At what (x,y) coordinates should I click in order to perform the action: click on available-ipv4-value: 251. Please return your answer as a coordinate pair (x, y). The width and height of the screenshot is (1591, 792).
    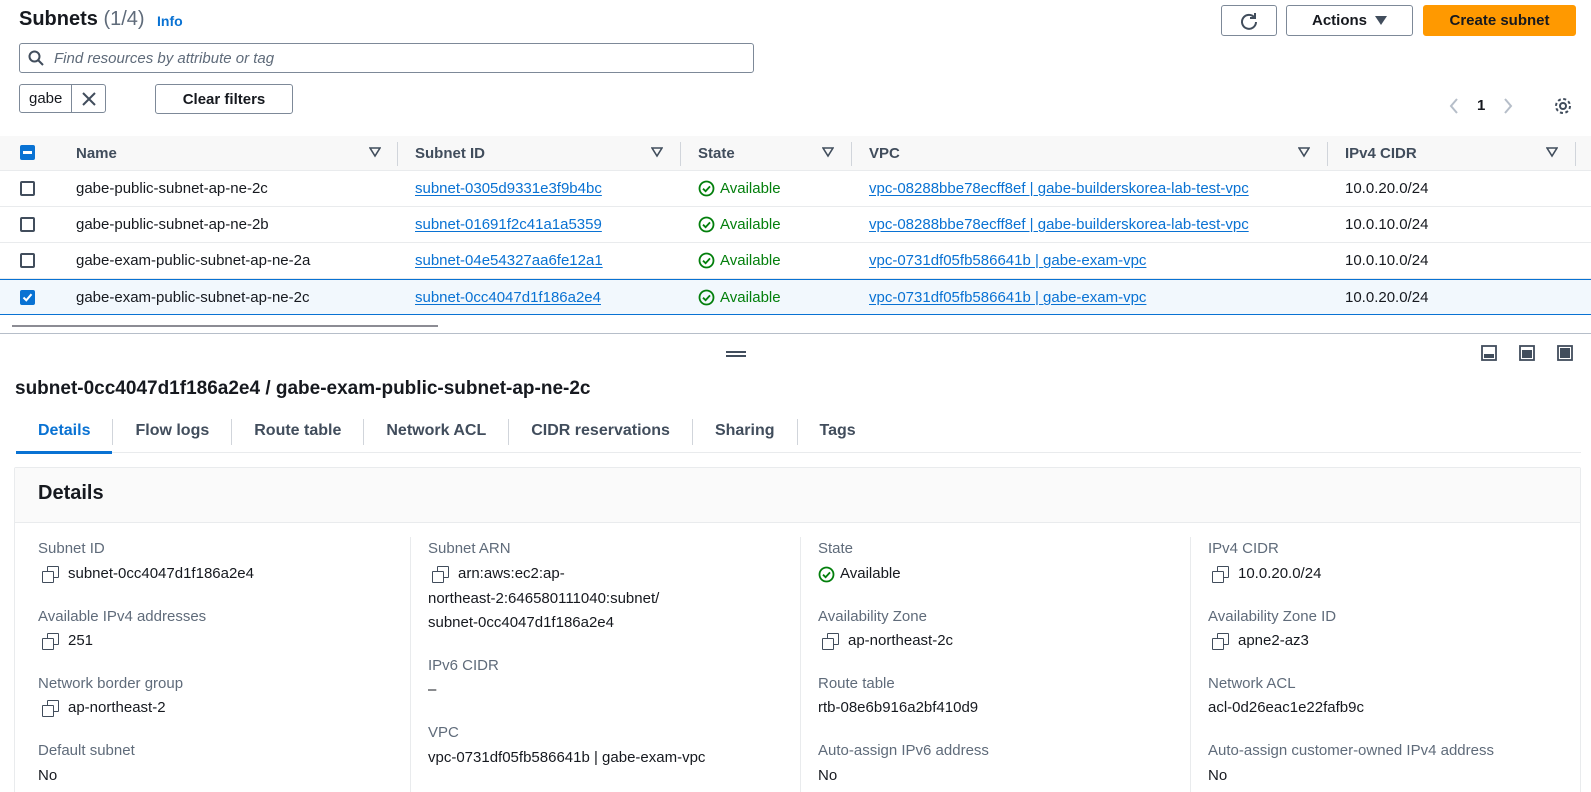
    Looking at the image, I should click on (67, 641).